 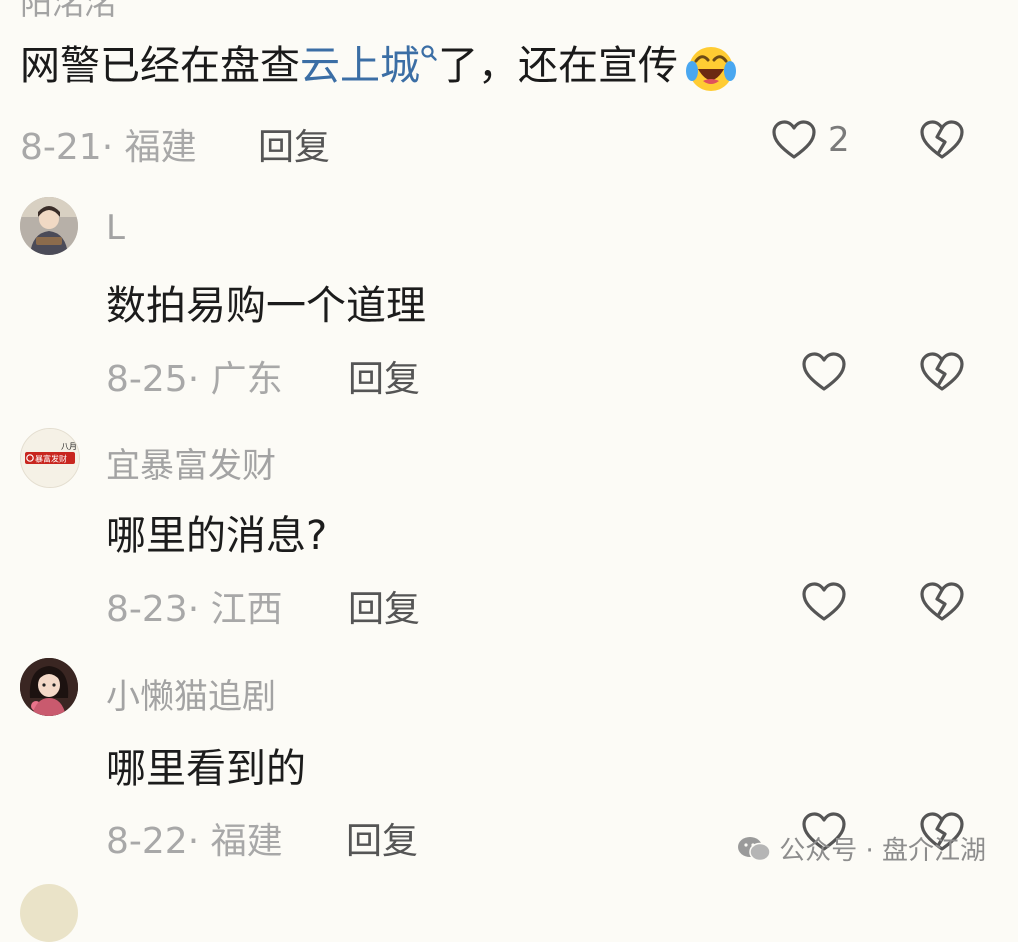 I want to click on comment-username-cut: 阳洺洺, so click(x=68, y=11).